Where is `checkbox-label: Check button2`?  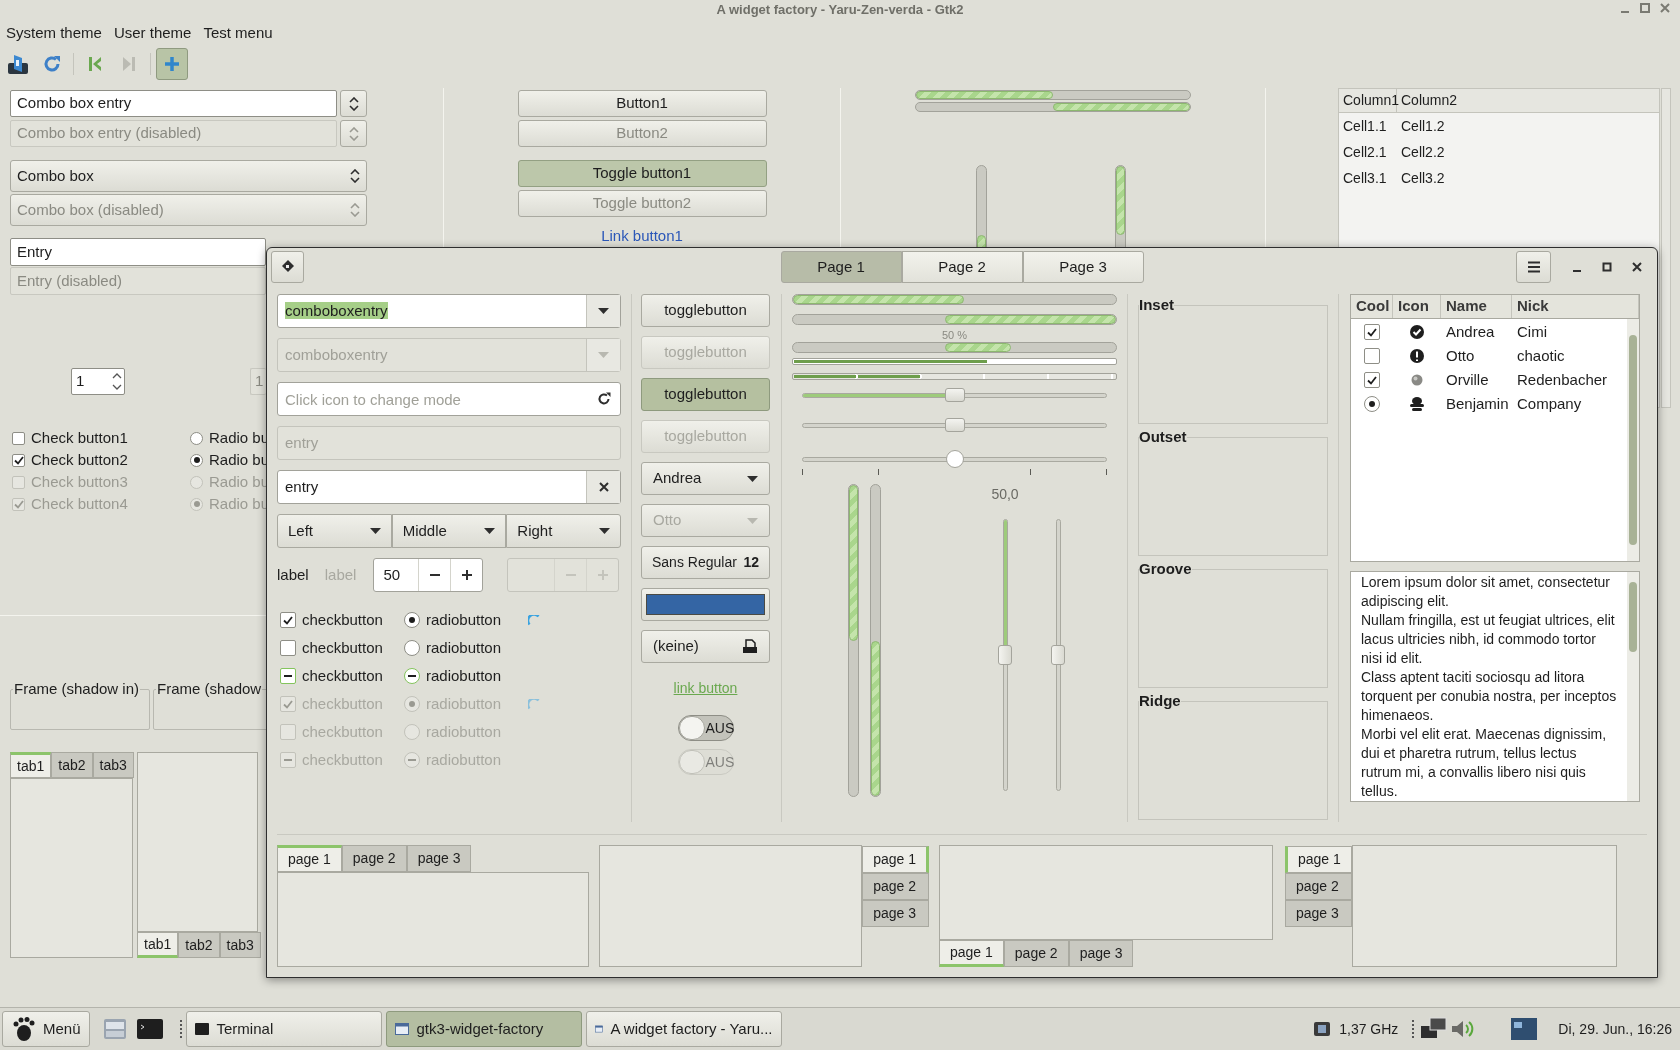
checkbox-label: Check button2 is located at coordinates (79, 459).